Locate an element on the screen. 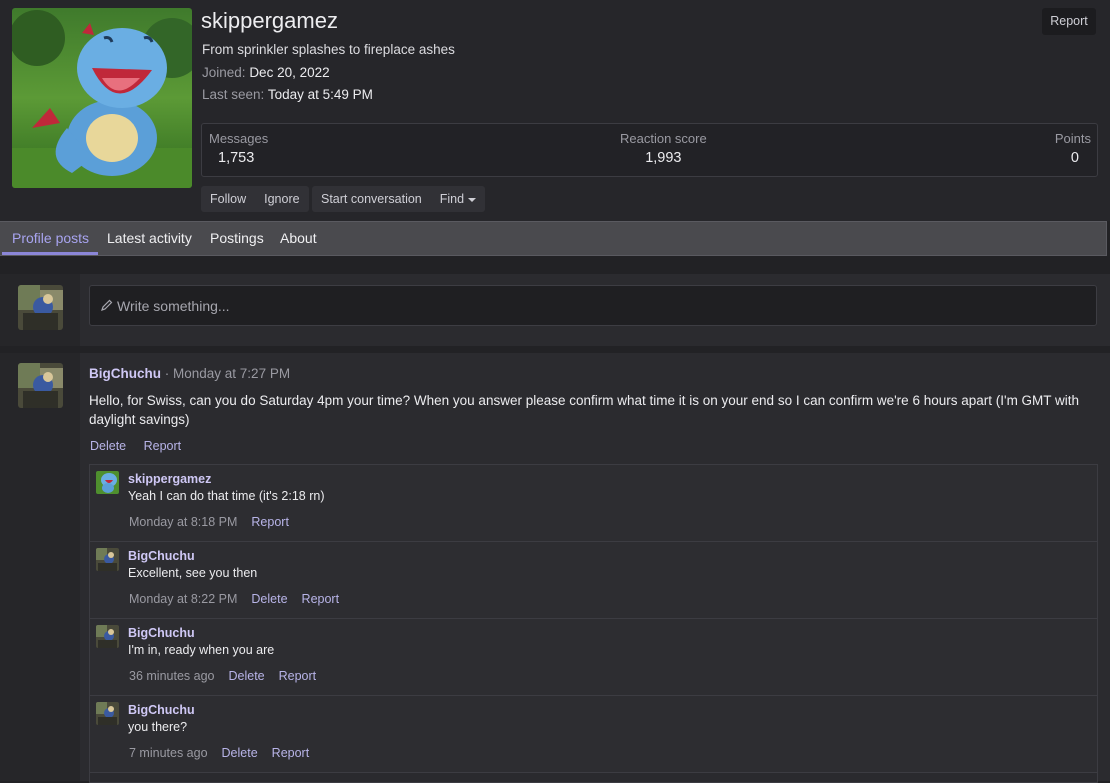 This screenshot has width=1110, height=783. comment-timestamp: 36 minutes ago is located at coordinates (171, 676).